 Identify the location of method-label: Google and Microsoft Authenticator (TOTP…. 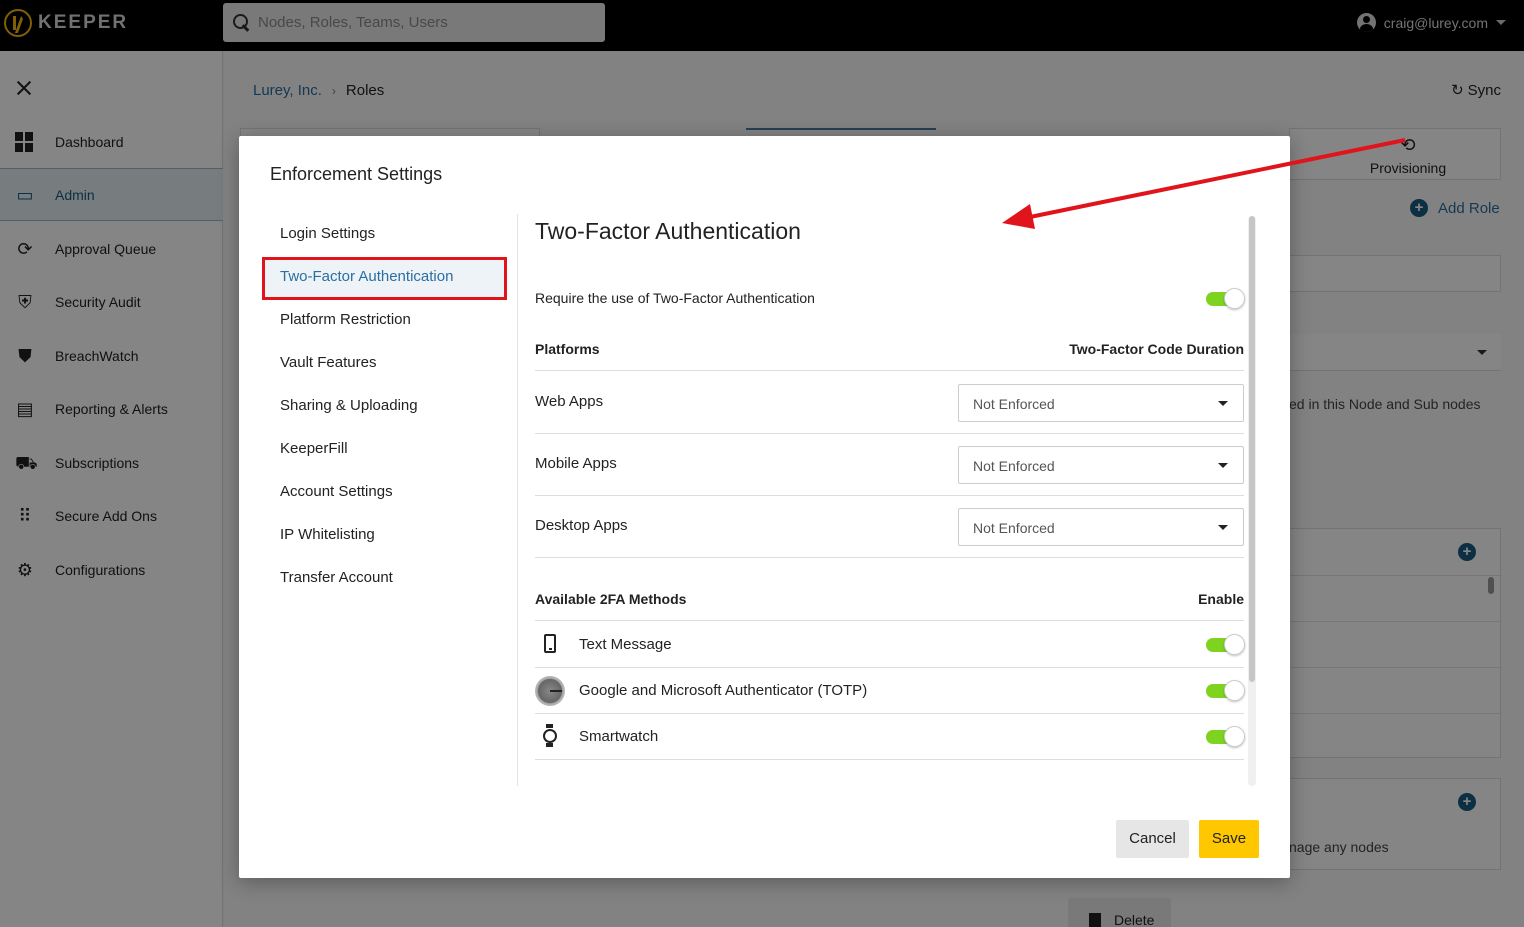
(723, 690).